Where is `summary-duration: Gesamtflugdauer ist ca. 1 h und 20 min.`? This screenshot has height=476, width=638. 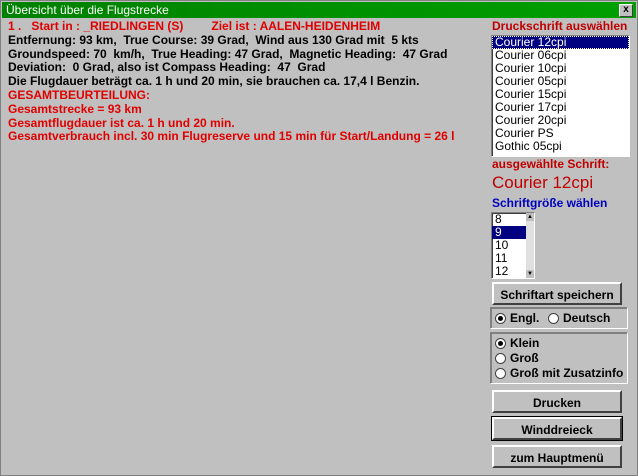 summary-duration: Gesamtflugdauer ist ca. 1 h und 20 min. is located at coordinates (121, 122).